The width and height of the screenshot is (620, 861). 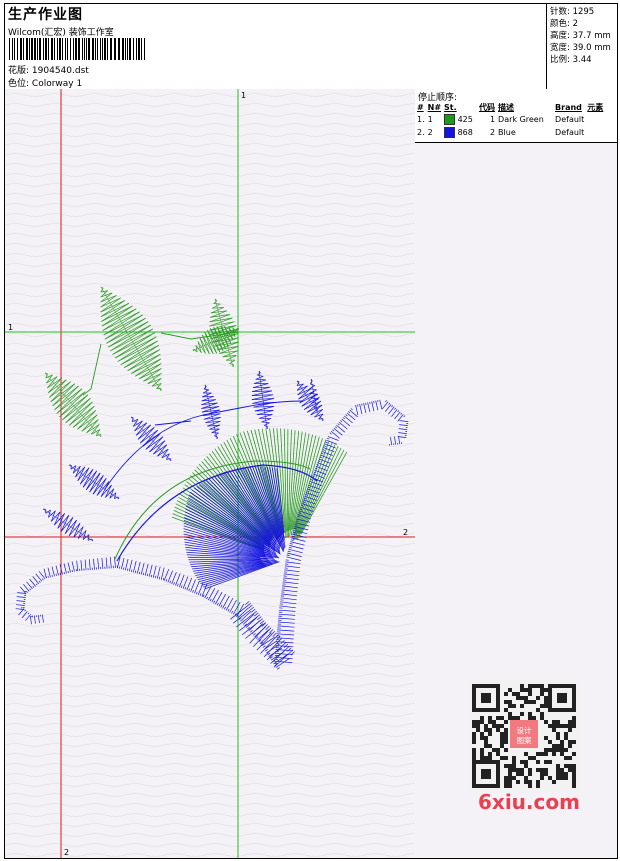 What do you see at coordinates (60, 71) in the screenshot?
I see `design-file-value: 1904540.dst` at bounding box center [60, 71].